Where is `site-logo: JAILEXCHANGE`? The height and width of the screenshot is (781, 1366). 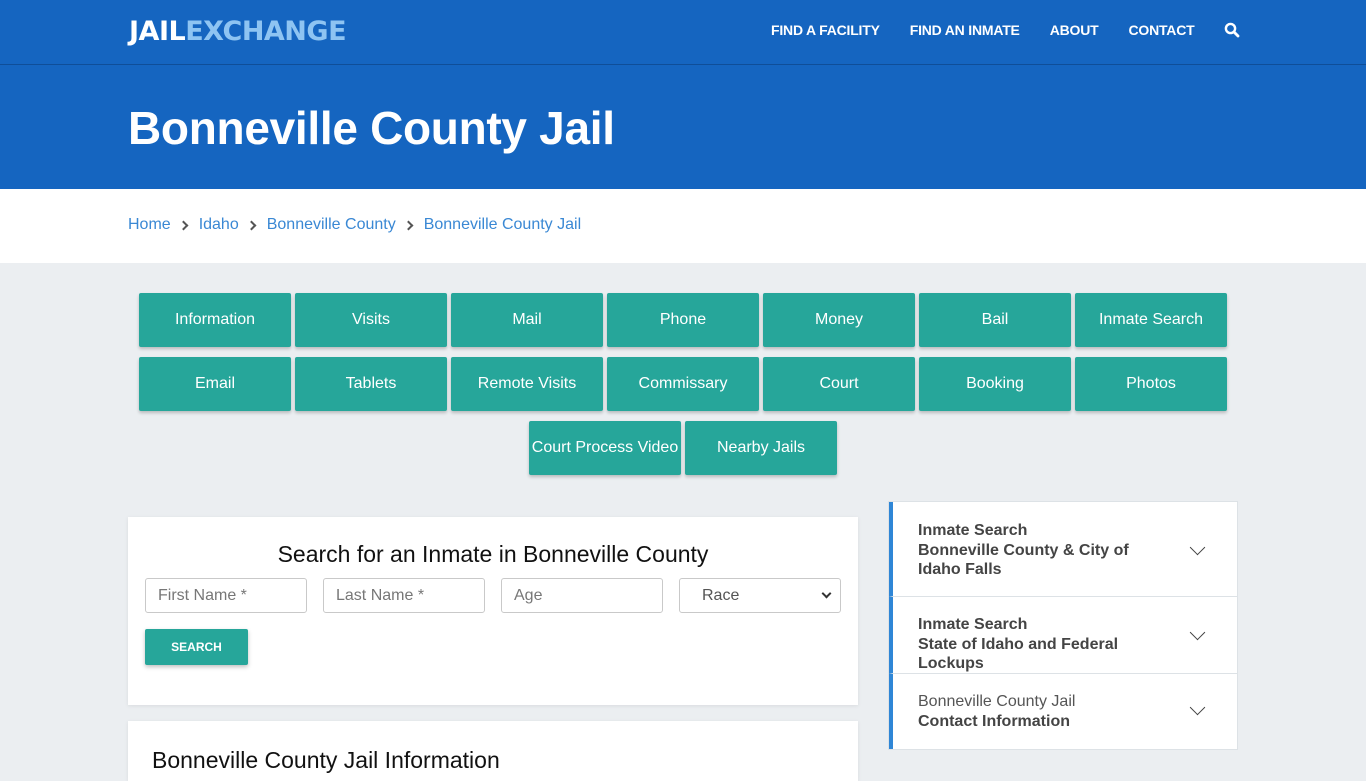
site-logo: JAILEXCHANGE is located at coordinates (238, 31).